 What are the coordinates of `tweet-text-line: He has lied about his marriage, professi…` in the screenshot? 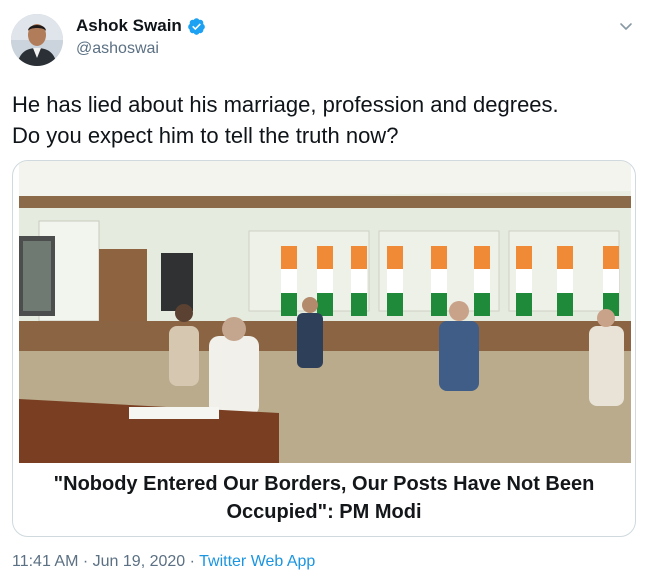 It's located at (285, 104).